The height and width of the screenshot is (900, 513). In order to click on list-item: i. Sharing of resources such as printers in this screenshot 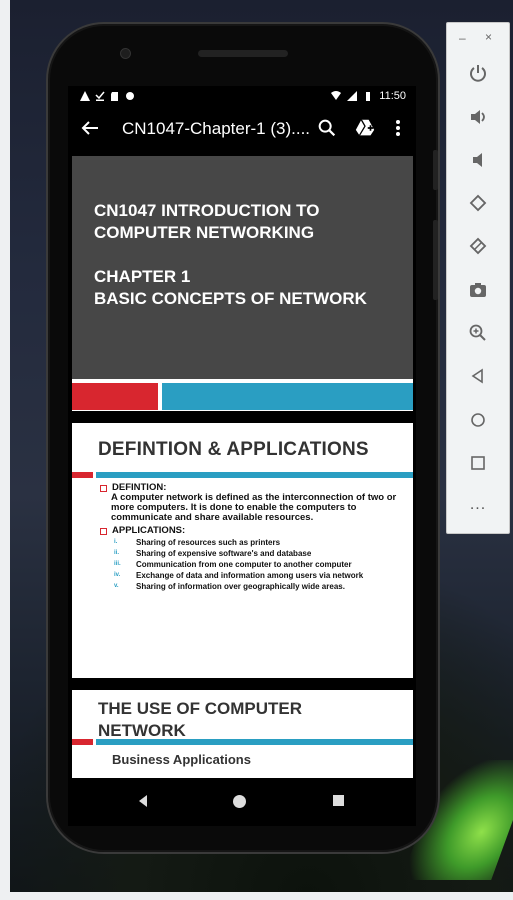, I will do `click(257, 542)`.